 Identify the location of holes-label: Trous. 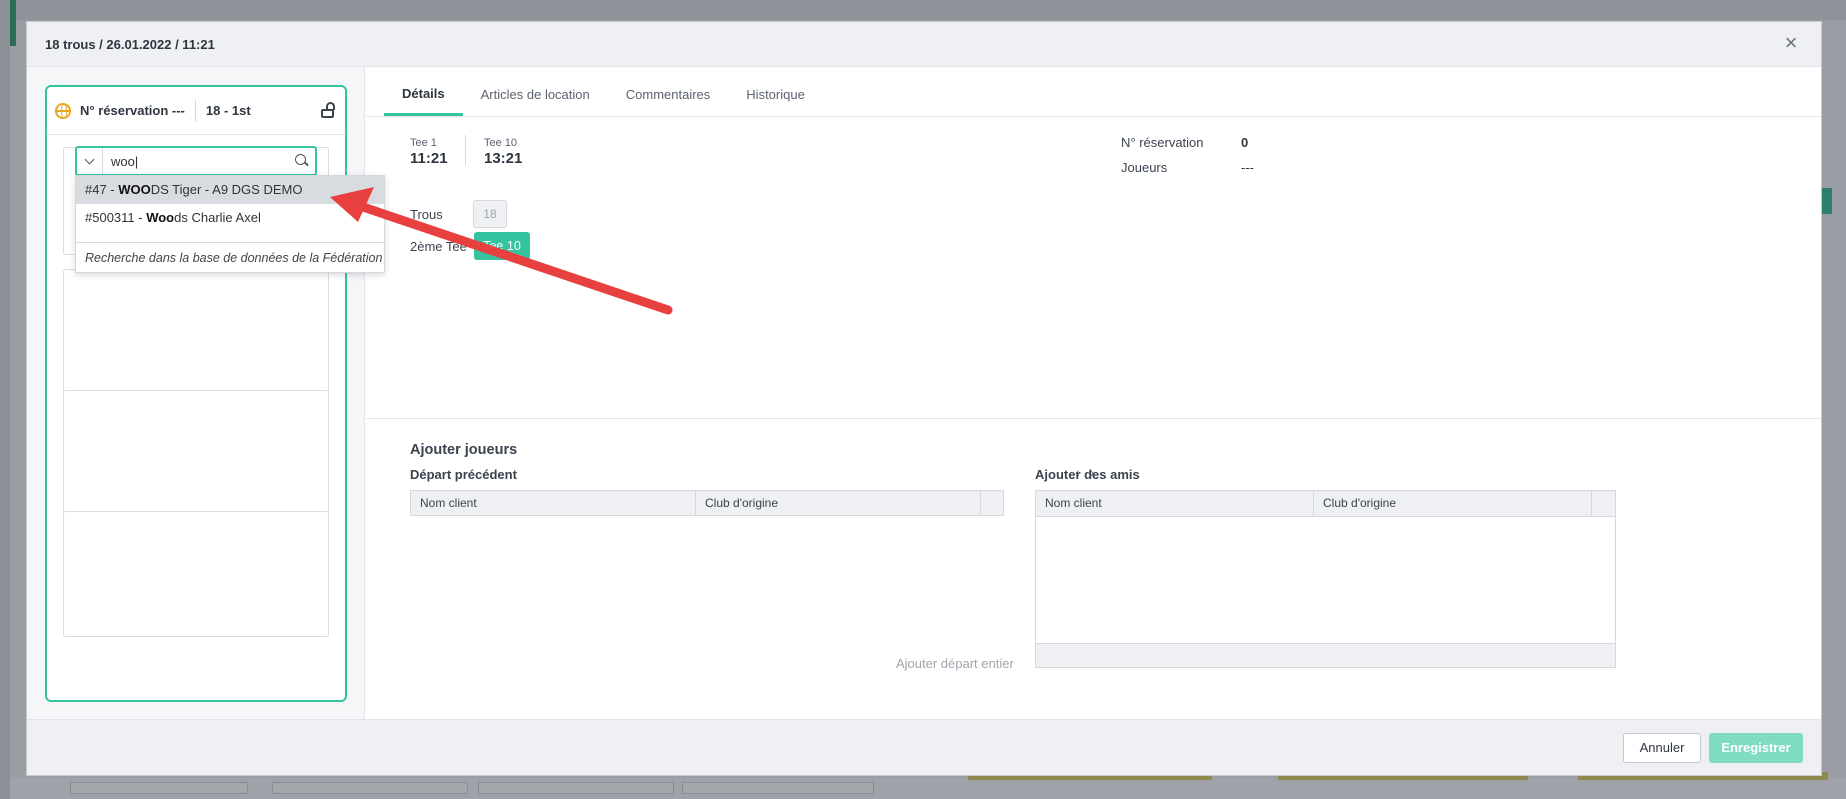
(426, 214).